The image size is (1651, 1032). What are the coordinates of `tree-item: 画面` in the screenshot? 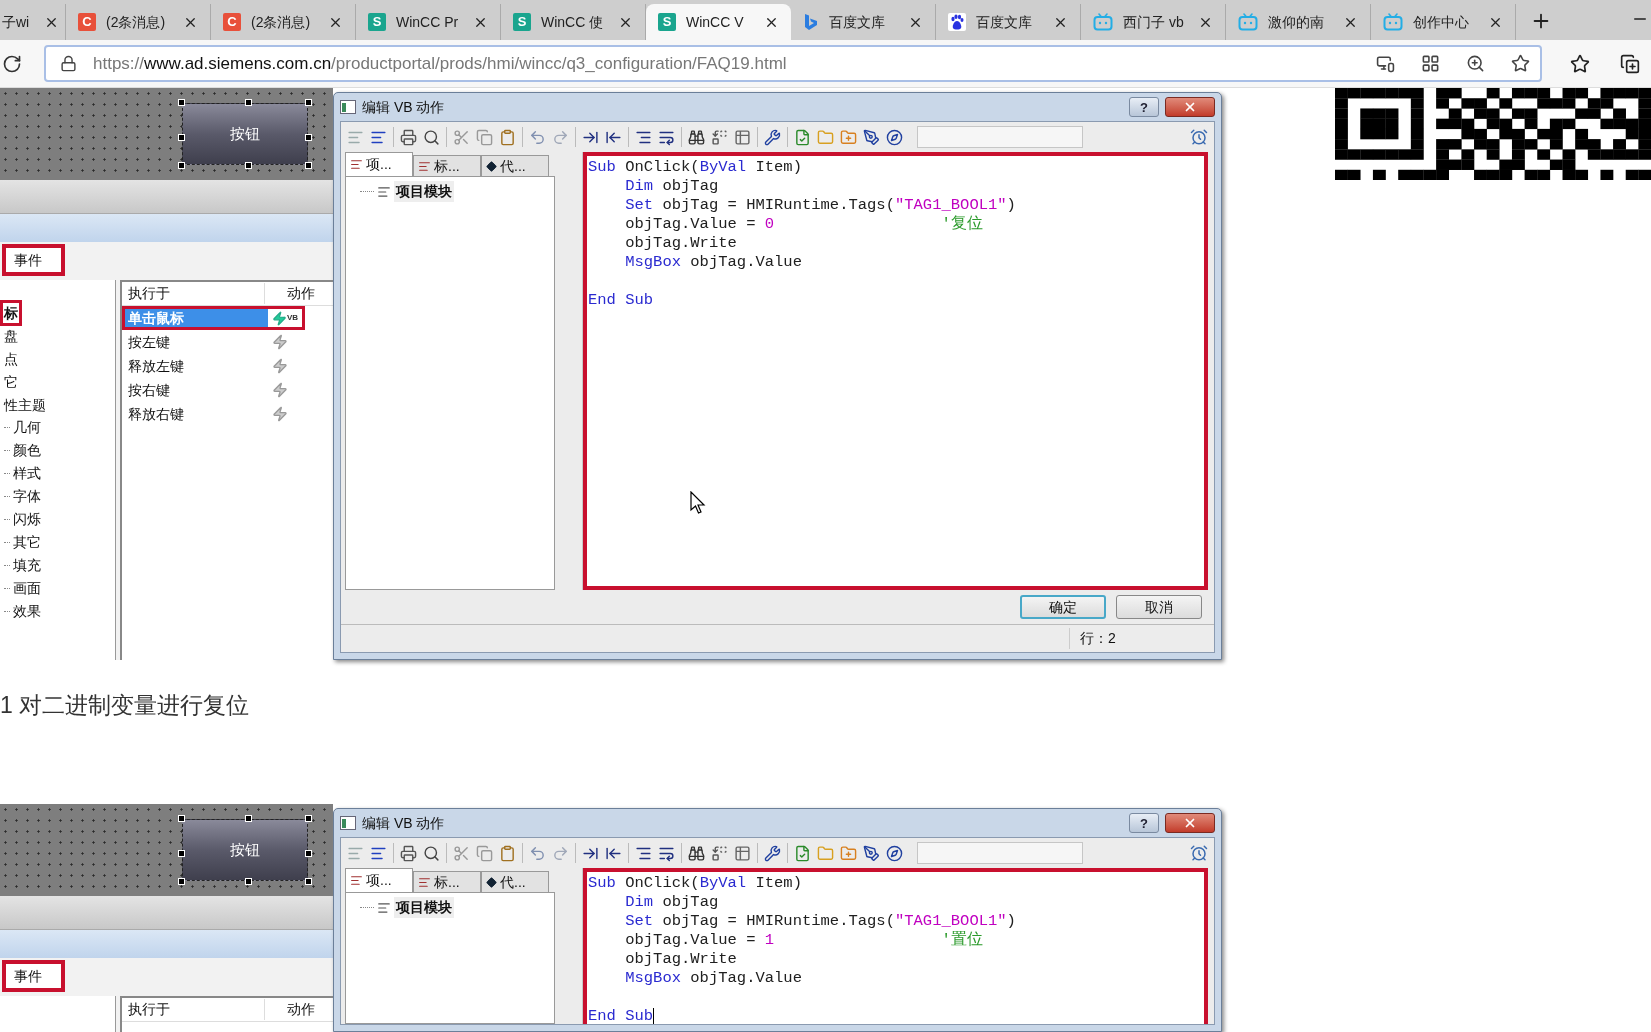 It's located at (27, 588).